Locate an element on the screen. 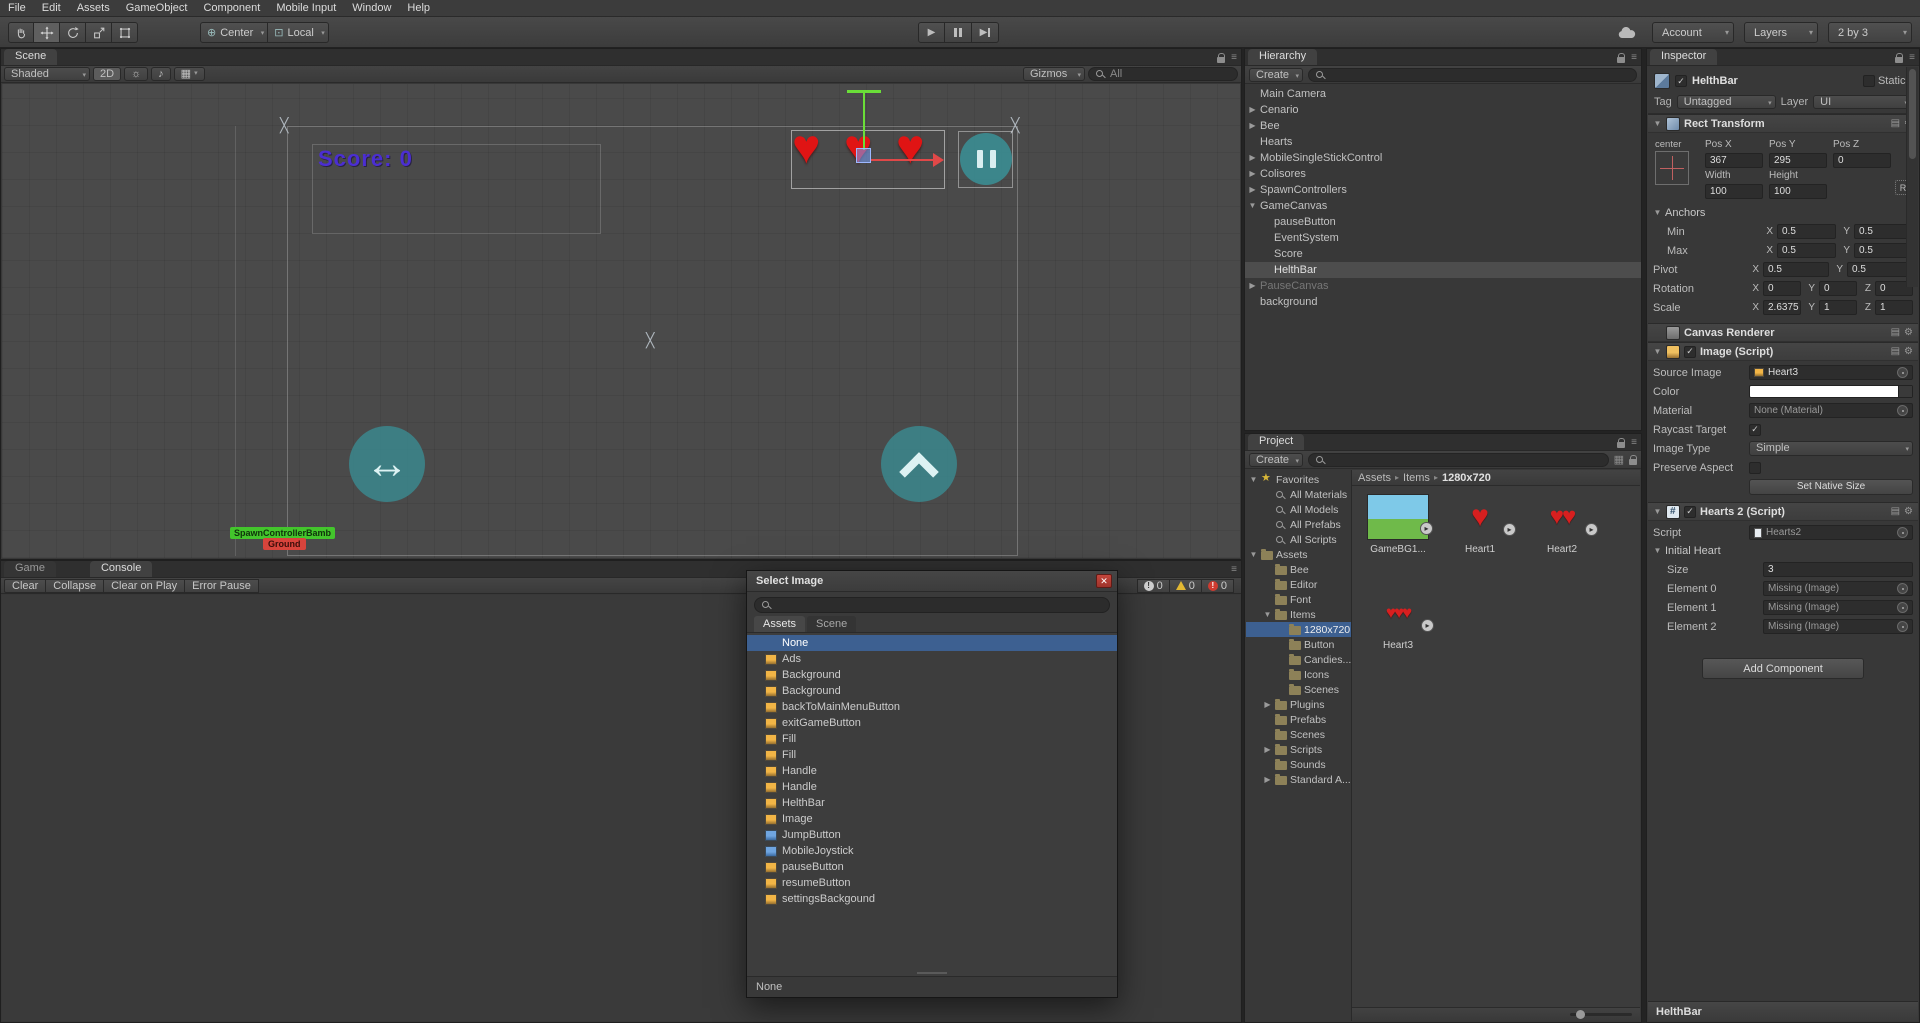 This screenshot has width=1920, height=1023. project-create-dropdown: Create is located at coordinates (1276, 460).